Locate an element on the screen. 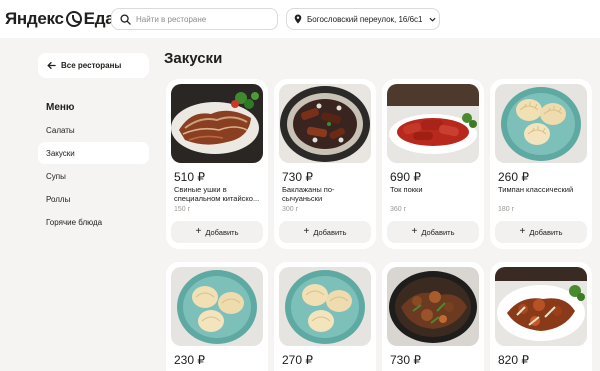 The width and height of the screenshot is (600, 371). sidebar-item-hot-dishes: Горячие блюда is located at coordinates (93, 222).